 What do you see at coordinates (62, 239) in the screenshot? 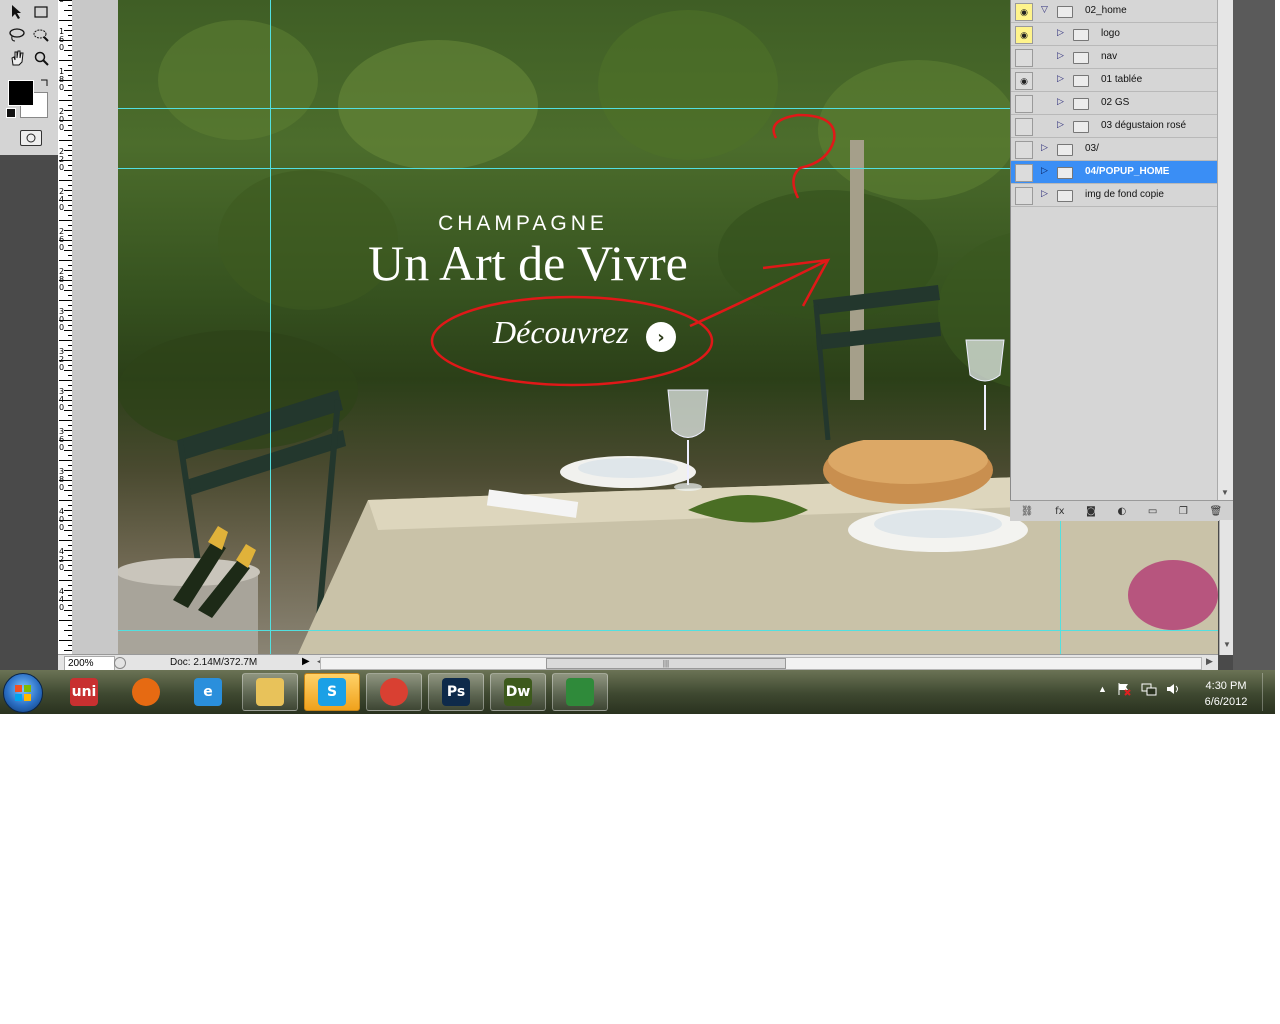
I see `ruler-label: 2 6 0` at bounding box center [62, 239].